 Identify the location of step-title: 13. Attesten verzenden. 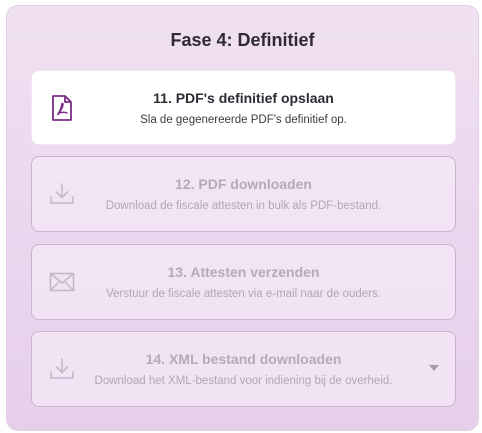
(243, 272).